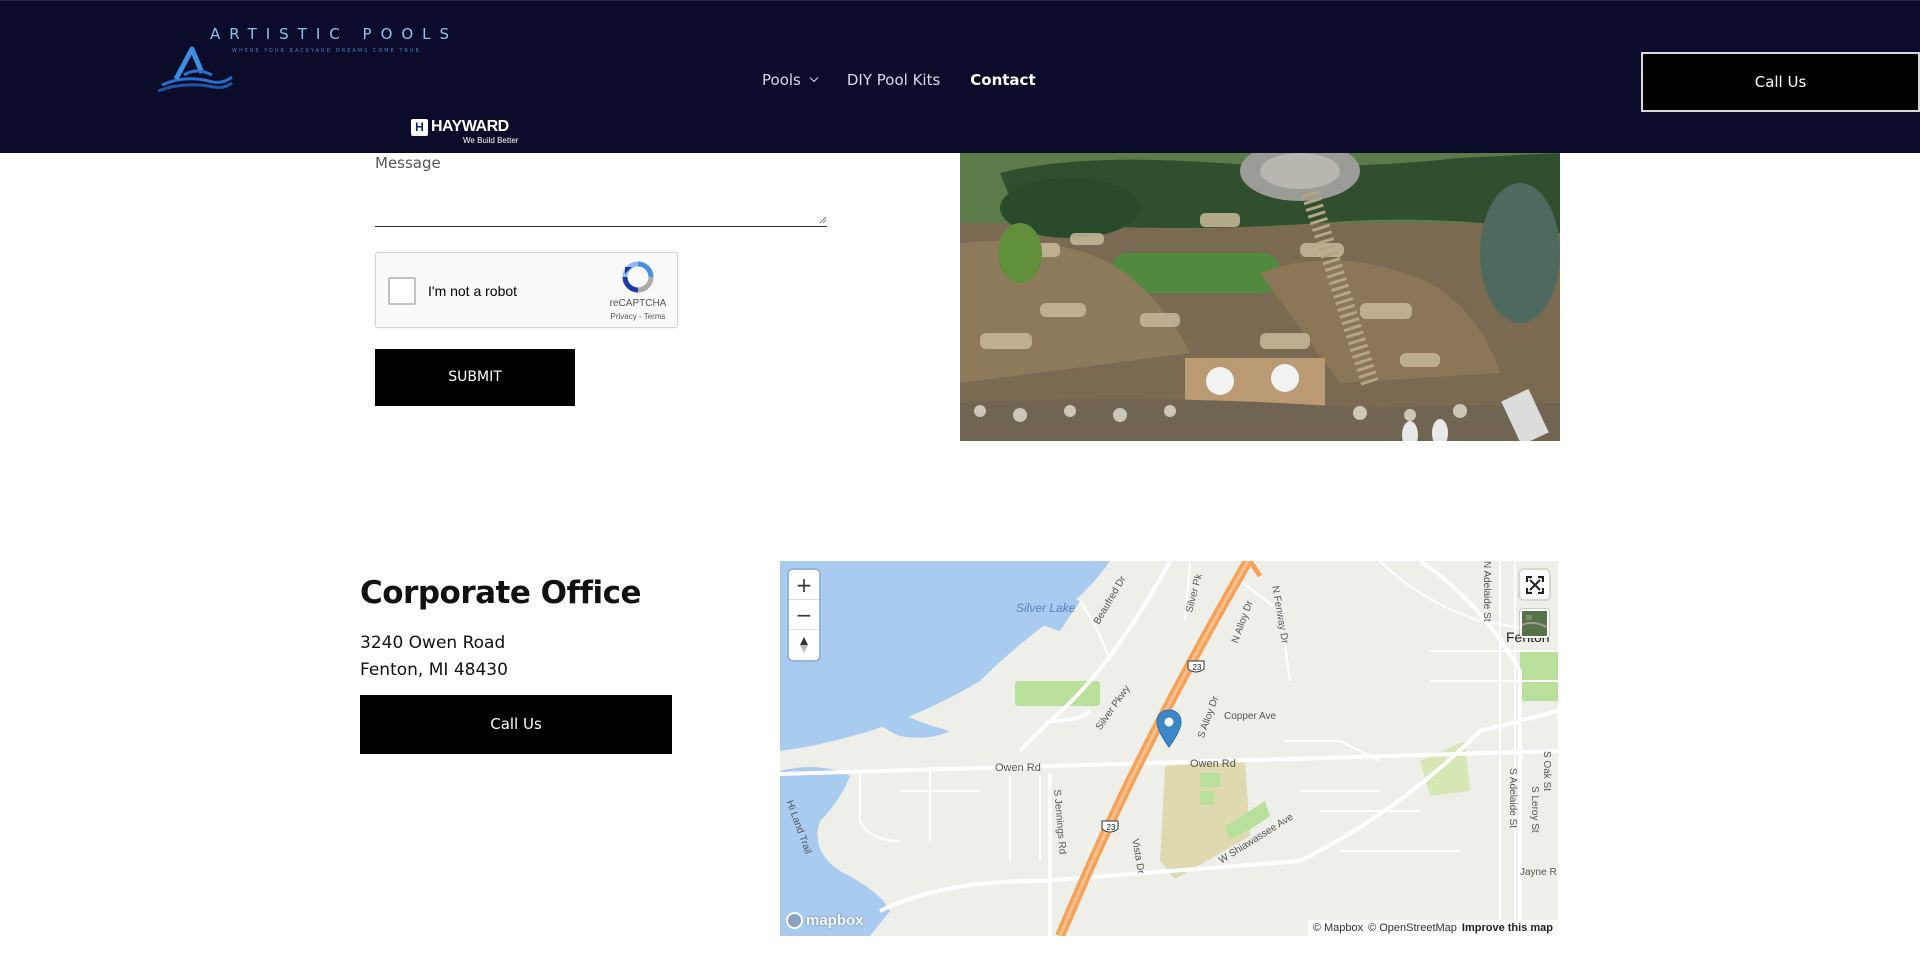 This screenshot has height=970, width=1920. Describe the element at coordinates (402, 291) in the screenshot. I see `recaptcha-checkbox` at that location.